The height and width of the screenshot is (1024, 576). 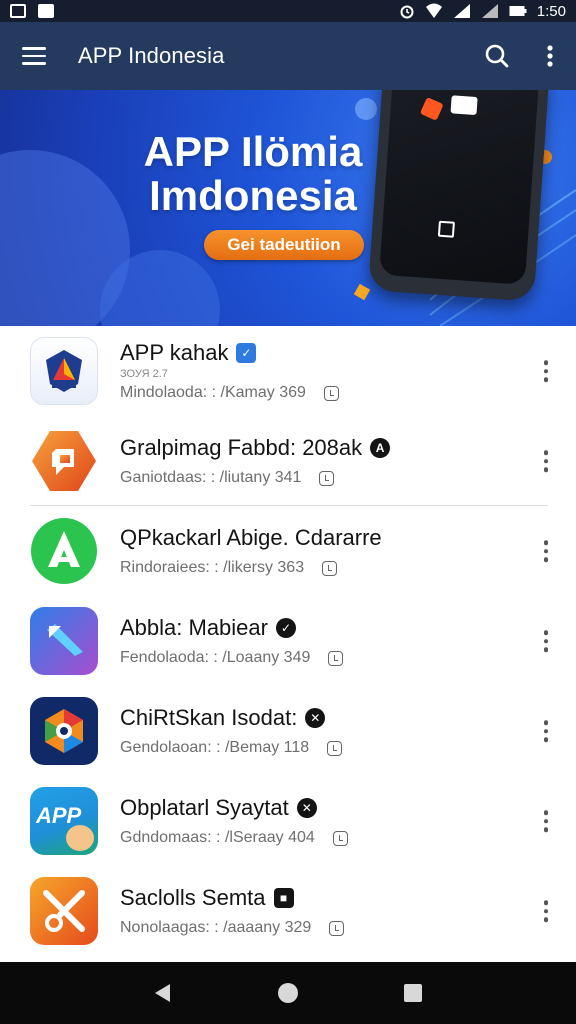 I want to click on app-meta: Gdndomaas: : /lSeraay 404, so click(x=217, y=837).